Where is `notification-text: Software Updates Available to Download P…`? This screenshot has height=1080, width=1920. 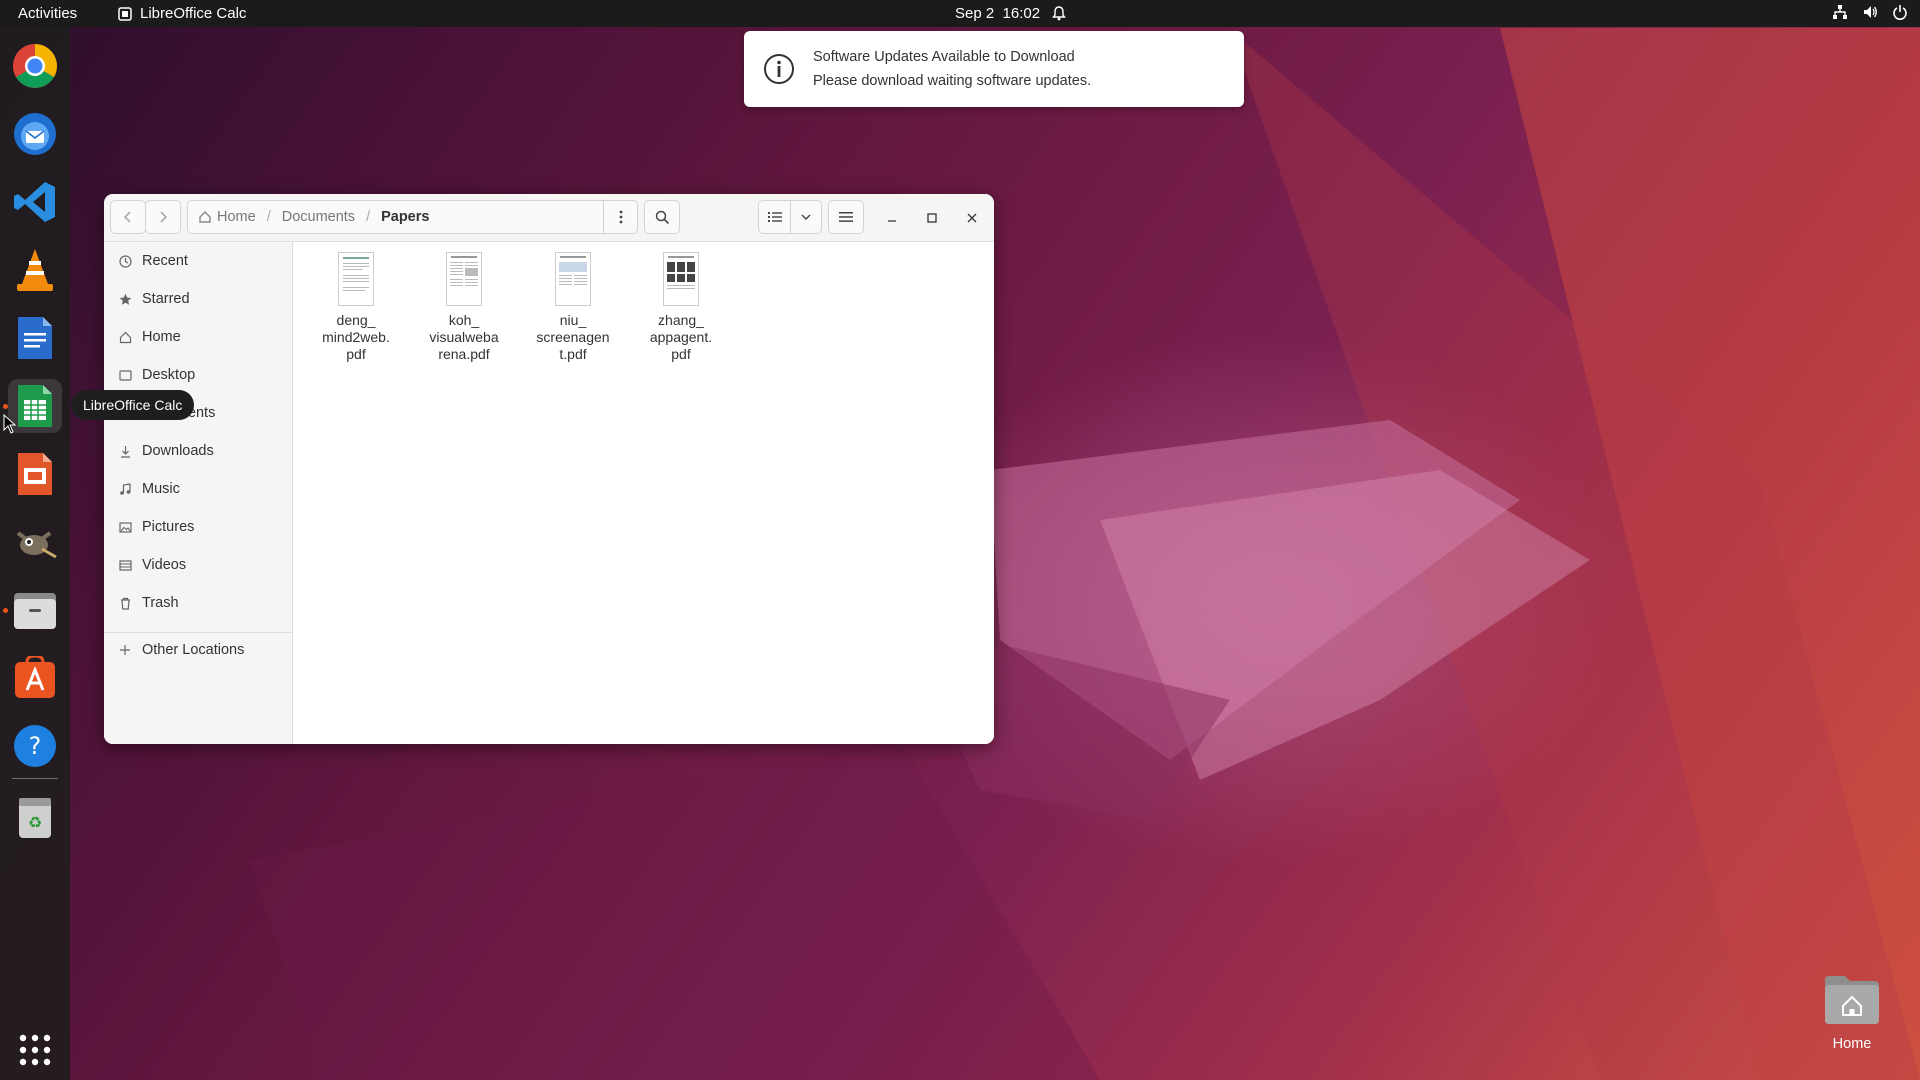 notification-text: Software Updates Available to Download P… is located at coordinates (952, 69).